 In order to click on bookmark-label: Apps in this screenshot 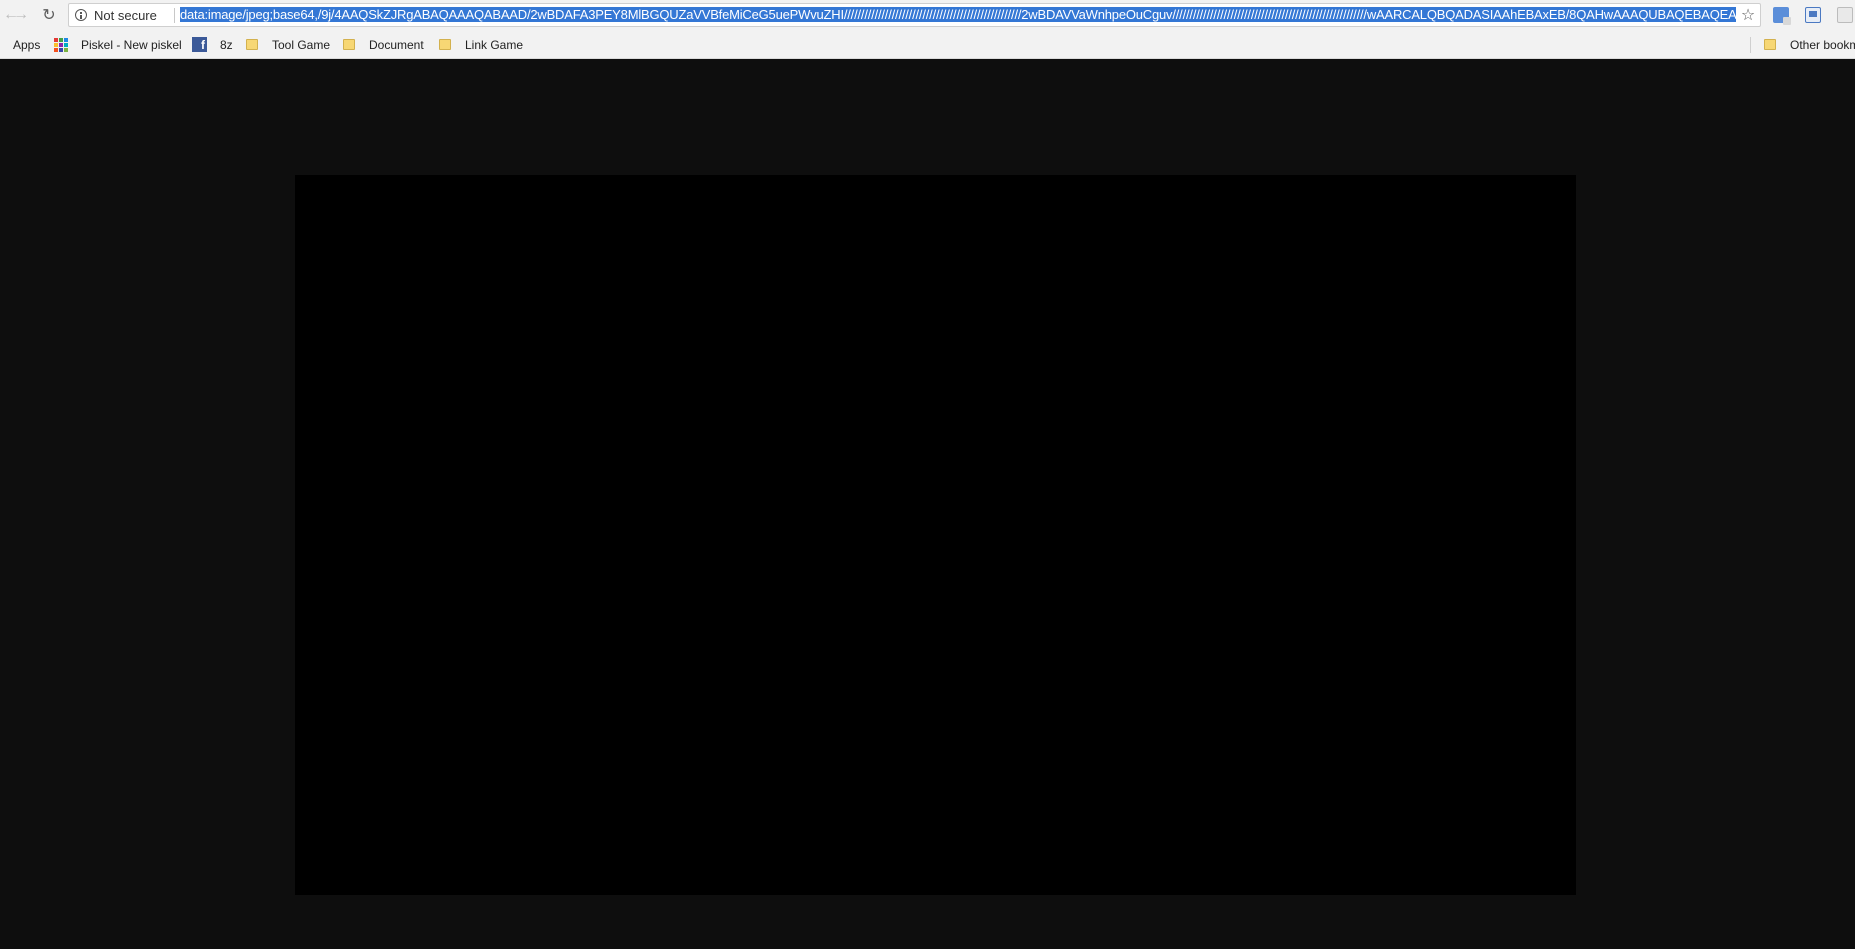, I will do `click(27, 44)`.